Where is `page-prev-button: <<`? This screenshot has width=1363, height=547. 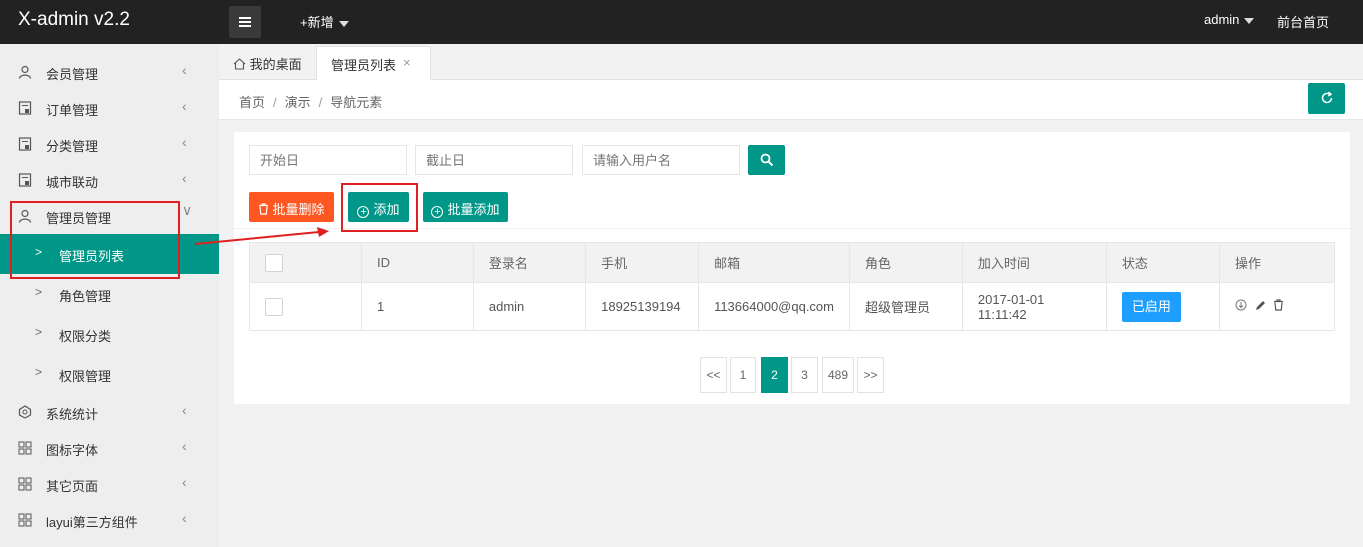
page-prev-button: << is located at coordinates (713, 375).